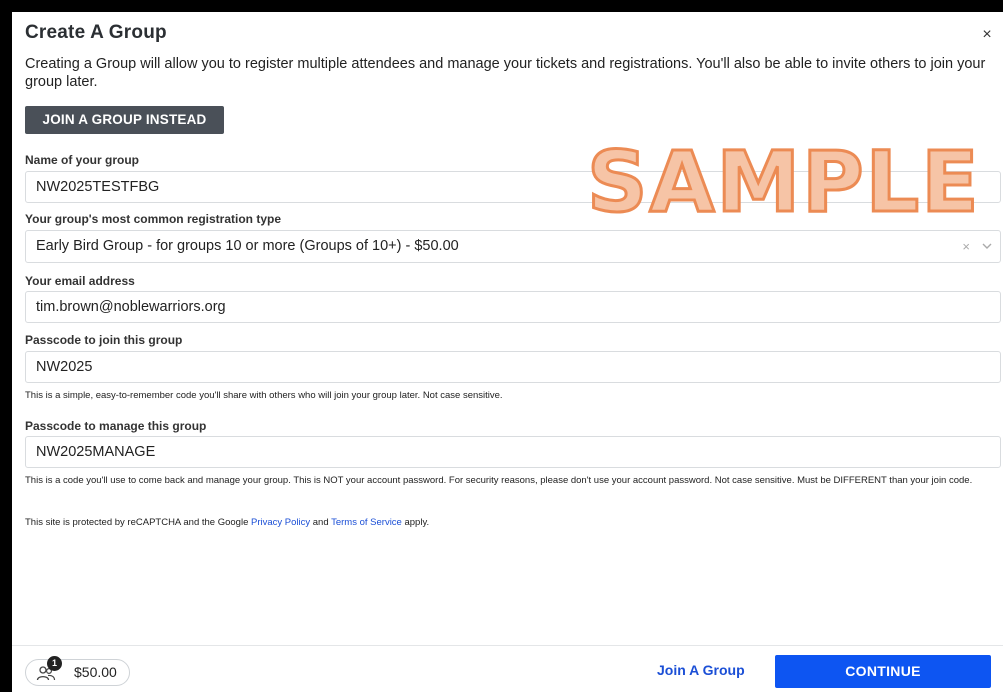 The image size is (1003, 692). What do you see at coordinates (54, 663) in the screenshot?
I see `attendee-count-badge: 1` at bounding box center [54, 663].